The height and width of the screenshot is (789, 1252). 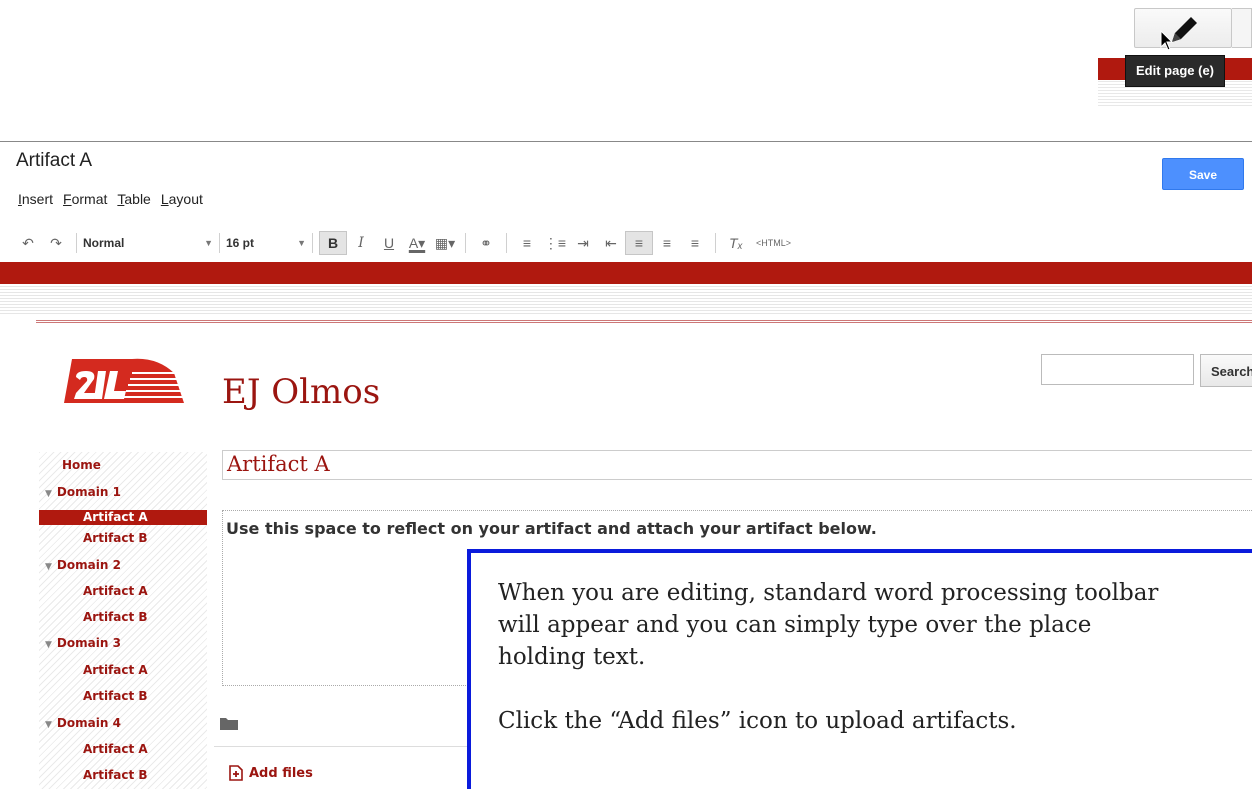 What do you see at coordinates (56, 243) in the screenshot?
I see `redo-icon: ↷` at bounding box center [56, 243].